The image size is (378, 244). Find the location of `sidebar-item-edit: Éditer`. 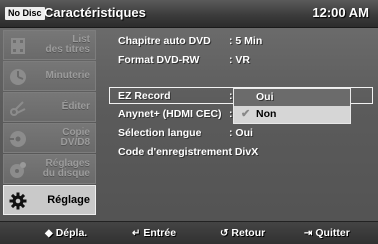

sidebar-item-edit: Éditer is located at coordinates (49, 107).